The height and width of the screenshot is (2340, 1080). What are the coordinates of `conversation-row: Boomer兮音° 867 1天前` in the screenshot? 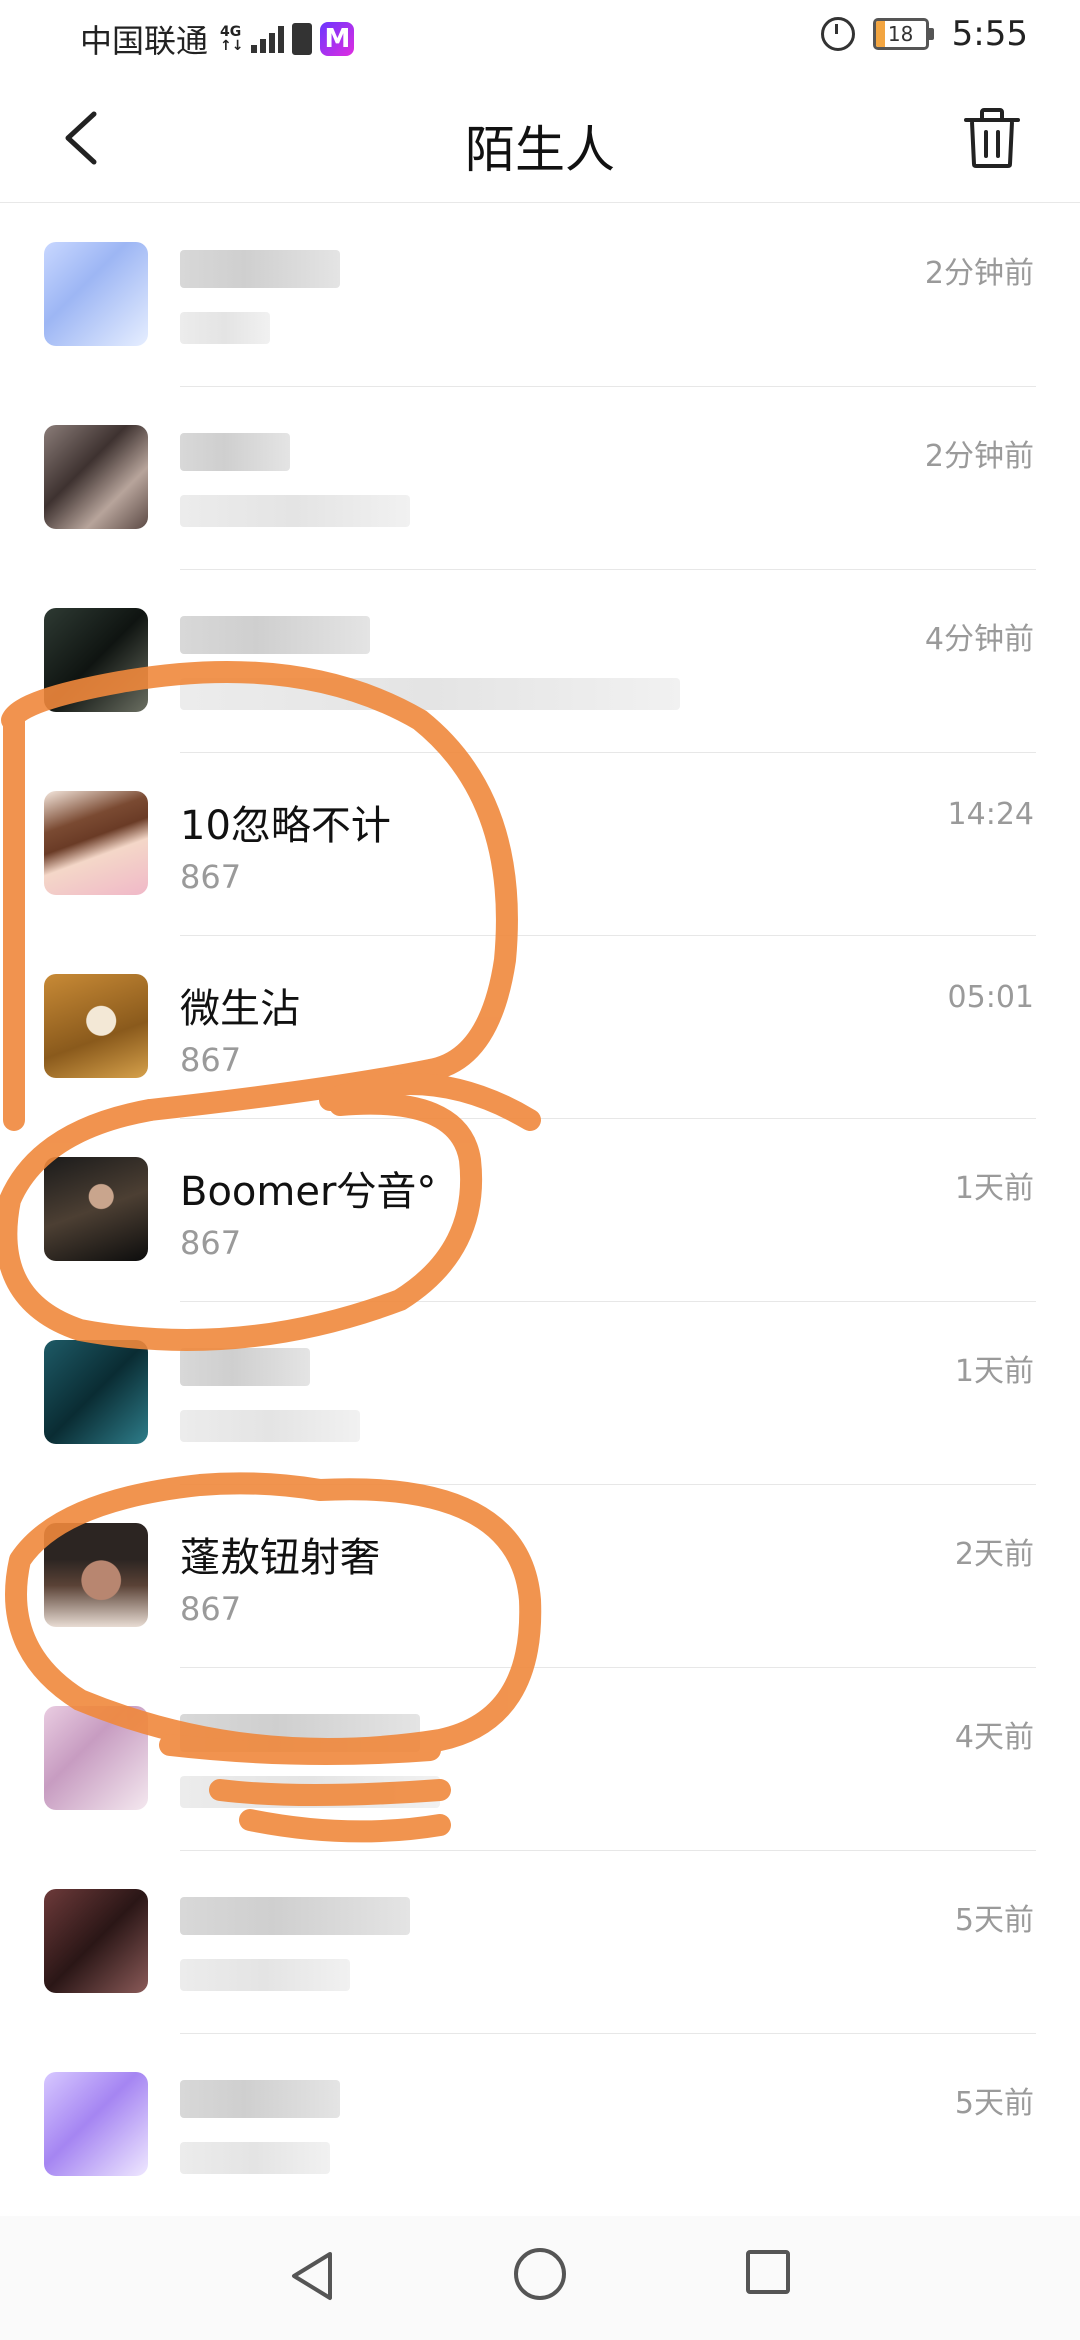 It's located at (540, 1210).